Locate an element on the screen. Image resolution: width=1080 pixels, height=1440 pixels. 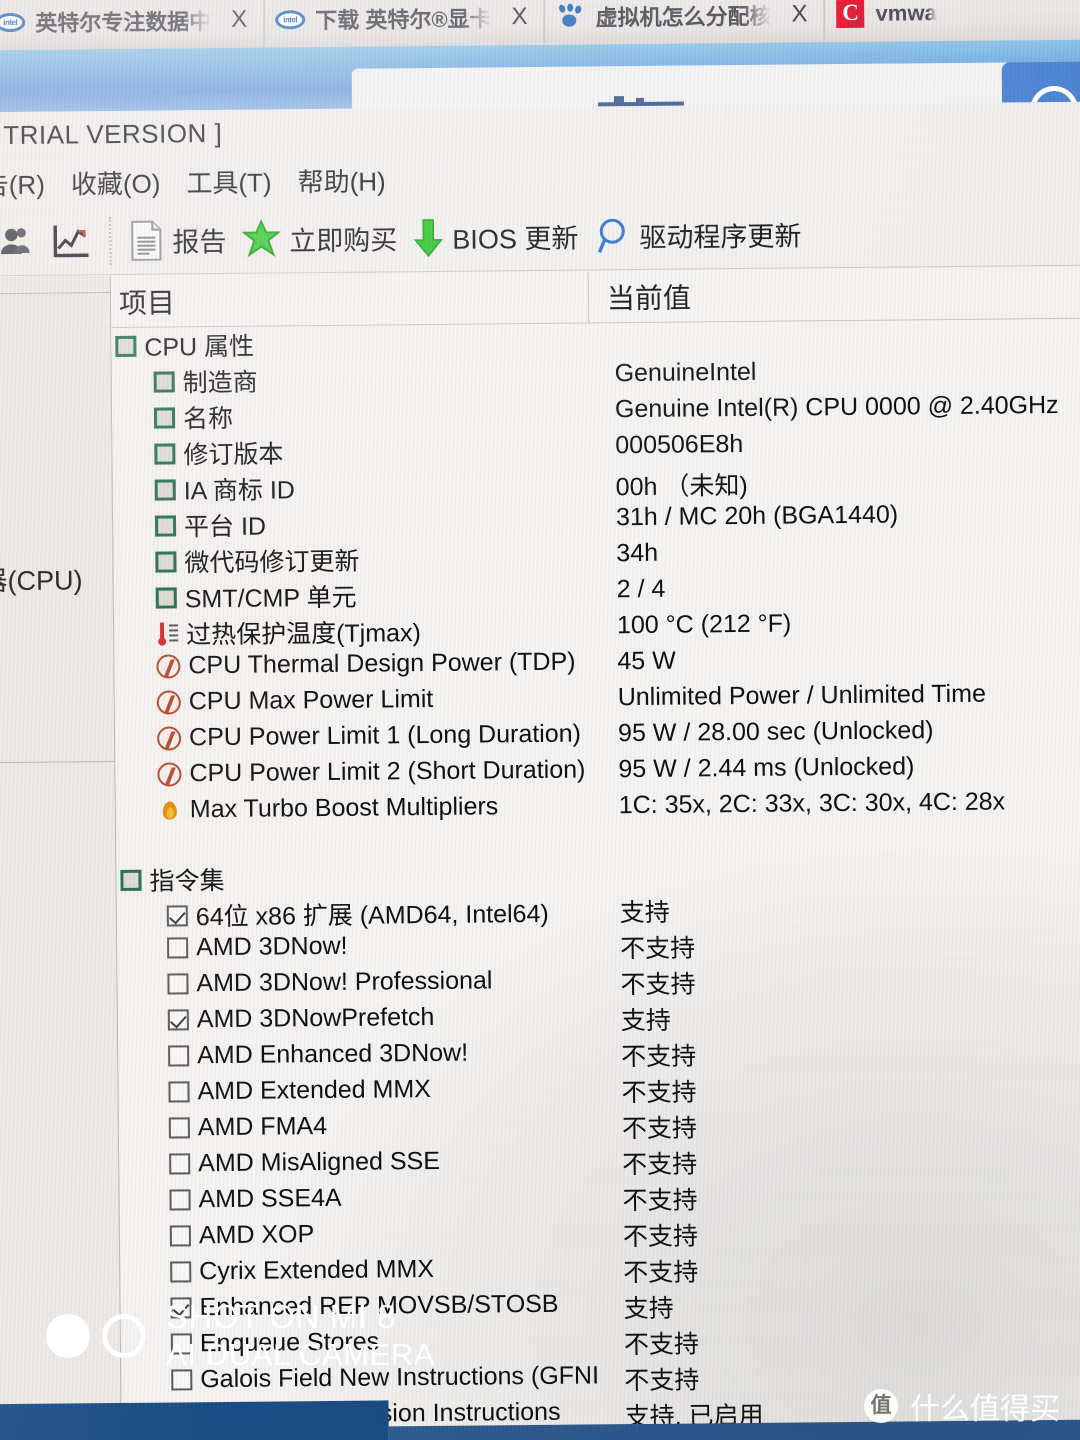
row-label: 平台 ID is located at coordinates (225, 527).